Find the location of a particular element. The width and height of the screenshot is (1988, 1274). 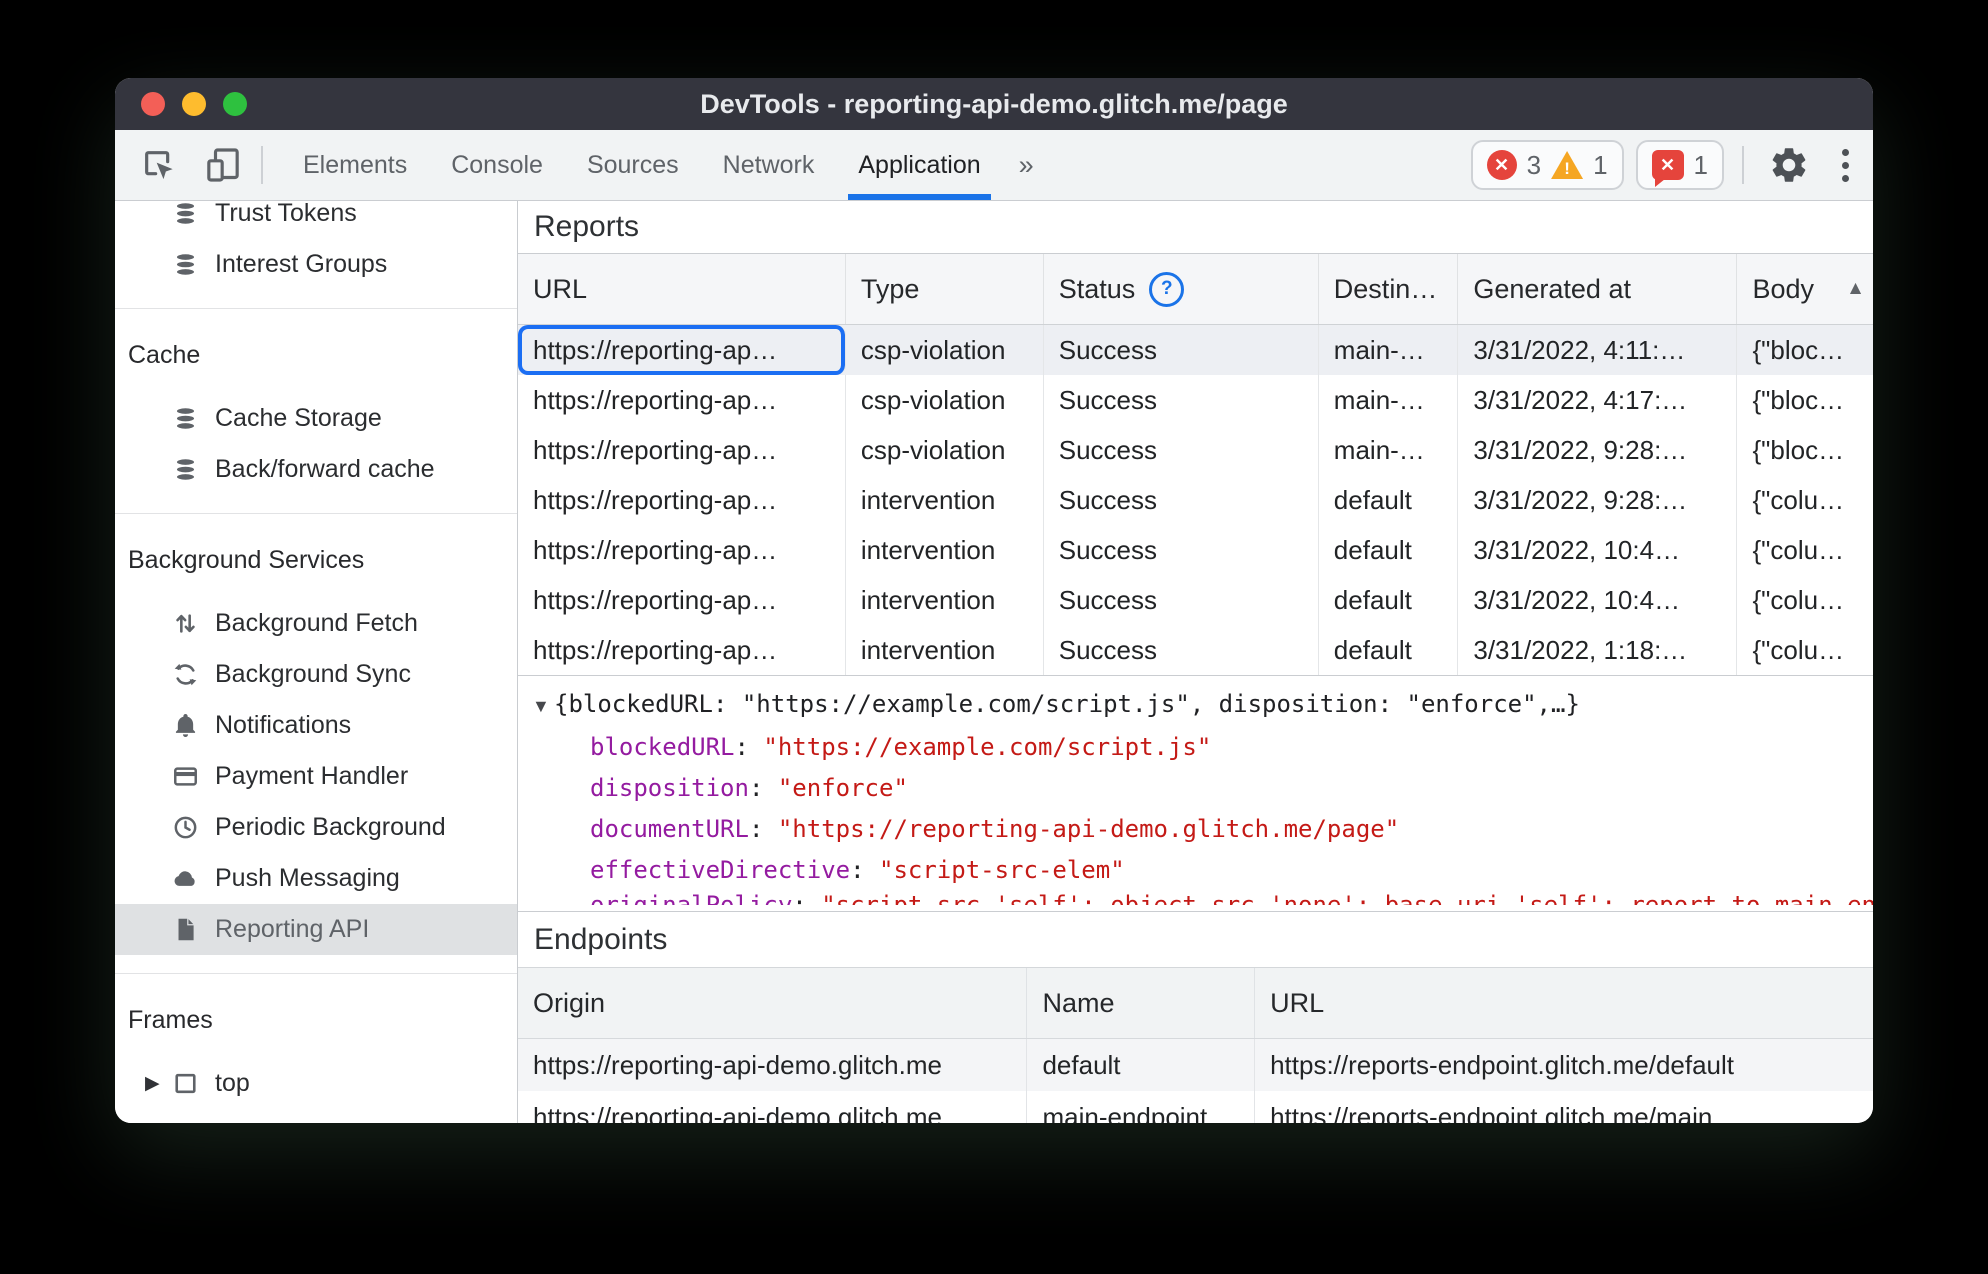

console-errors-warnings-badge: ✕ 3 ! 1 is located at coordinates (1547, 165).